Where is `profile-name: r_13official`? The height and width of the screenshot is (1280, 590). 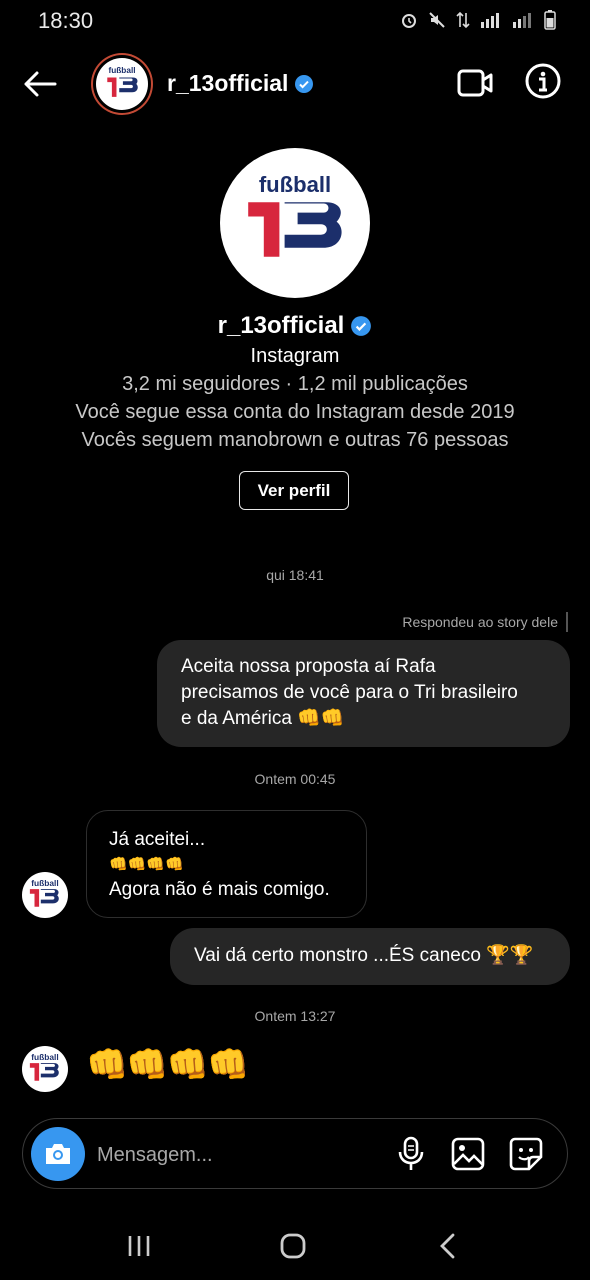
profile-name: r_13official is located at coordinates (295, 326).